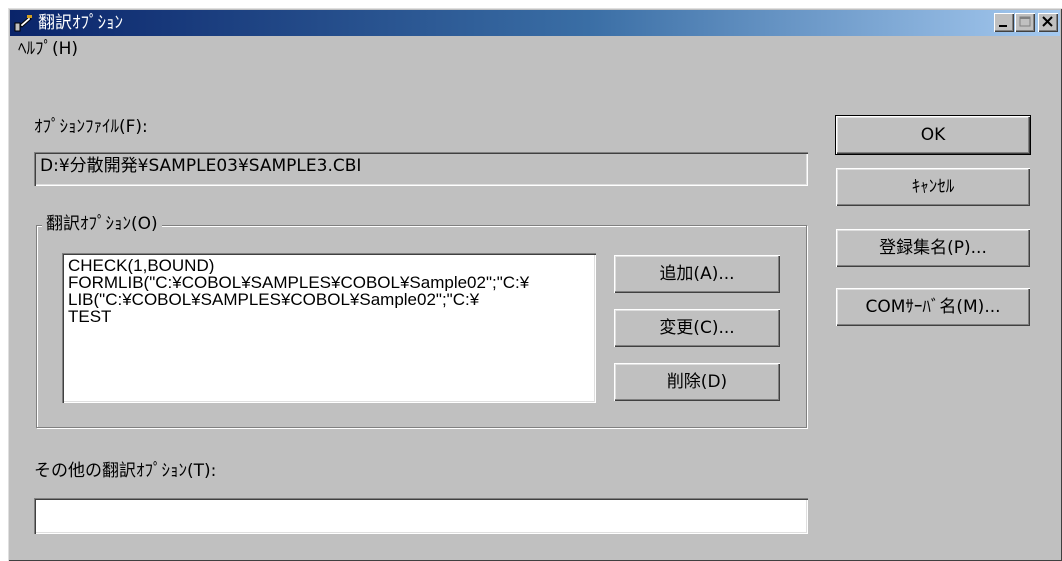  I want to click on list-item: TEST, so click(329, 316).